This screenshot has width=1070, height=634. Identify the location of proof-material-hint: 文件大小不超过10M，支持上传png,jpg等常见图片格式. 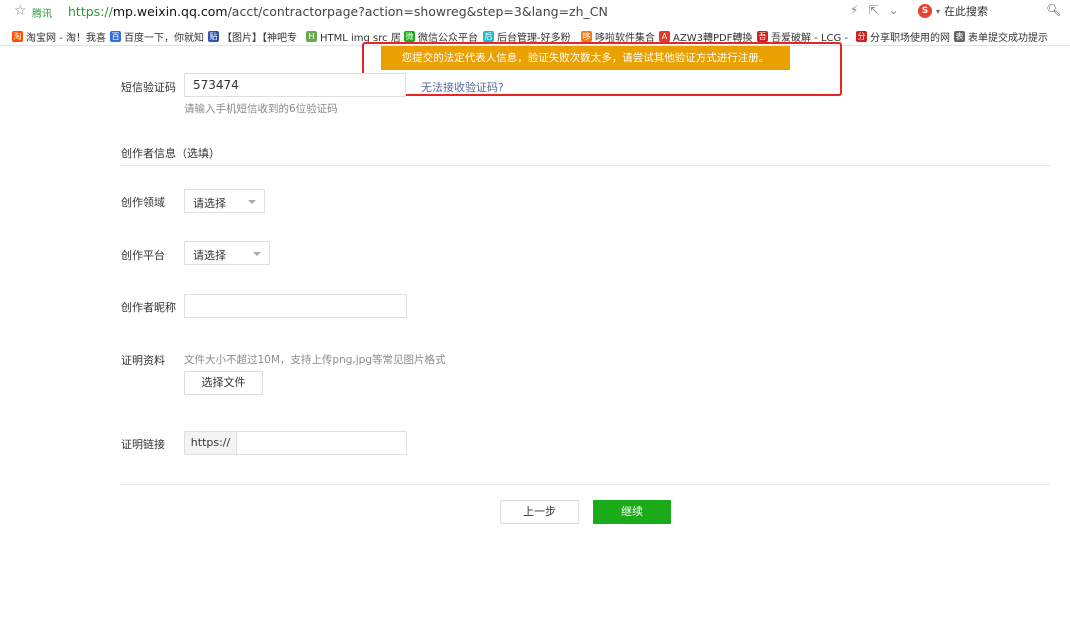
(315, 360).